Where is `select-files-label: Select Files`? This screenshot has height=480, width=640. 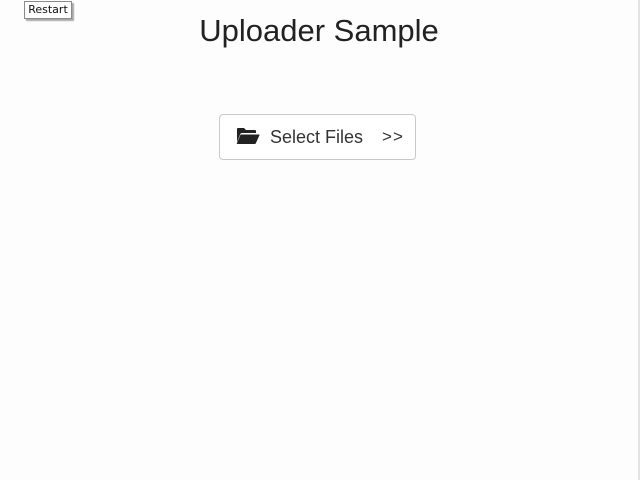 select-files-label: Select Files is located at coordinates (317, 137).